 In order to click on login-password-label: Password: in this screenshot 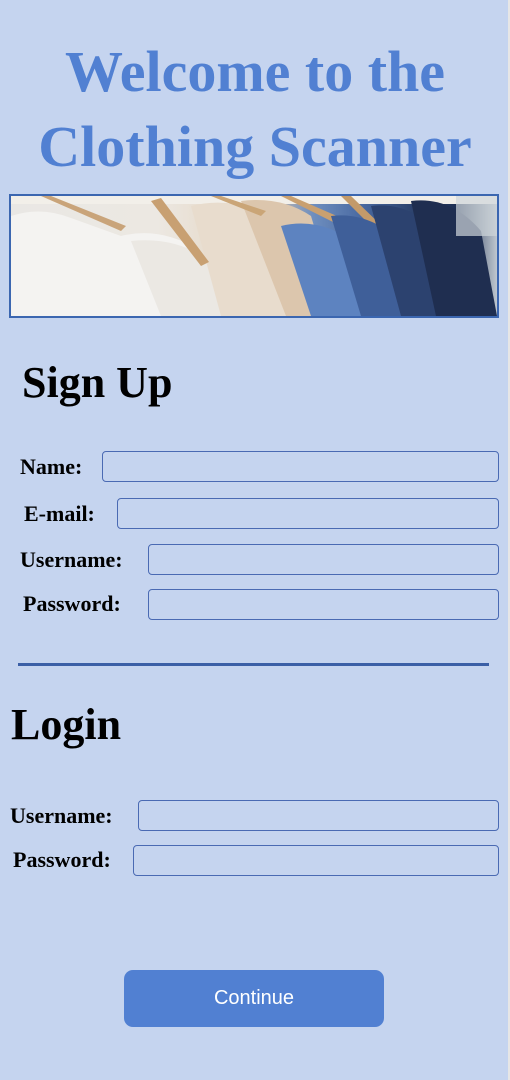, I will do `click(62, 859)`.